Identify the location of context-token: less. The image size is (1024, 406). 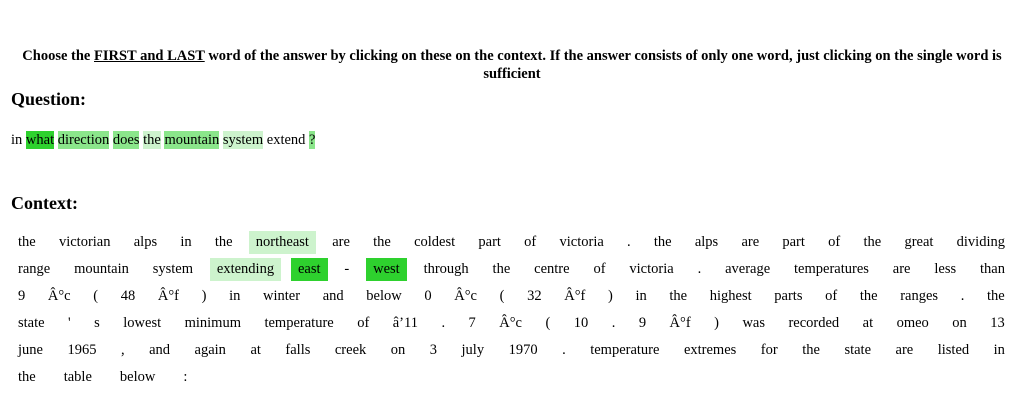
(945, 269).